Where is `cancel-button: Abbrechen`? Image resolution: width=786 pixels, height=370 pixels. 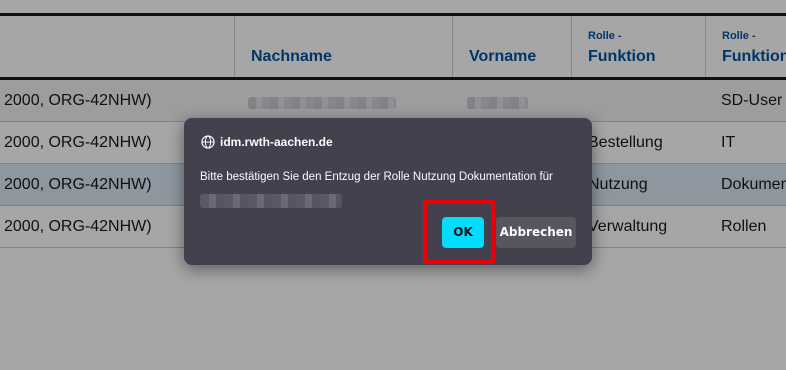 cancel-button: Abbrechen is located at coordinates (536, 232).